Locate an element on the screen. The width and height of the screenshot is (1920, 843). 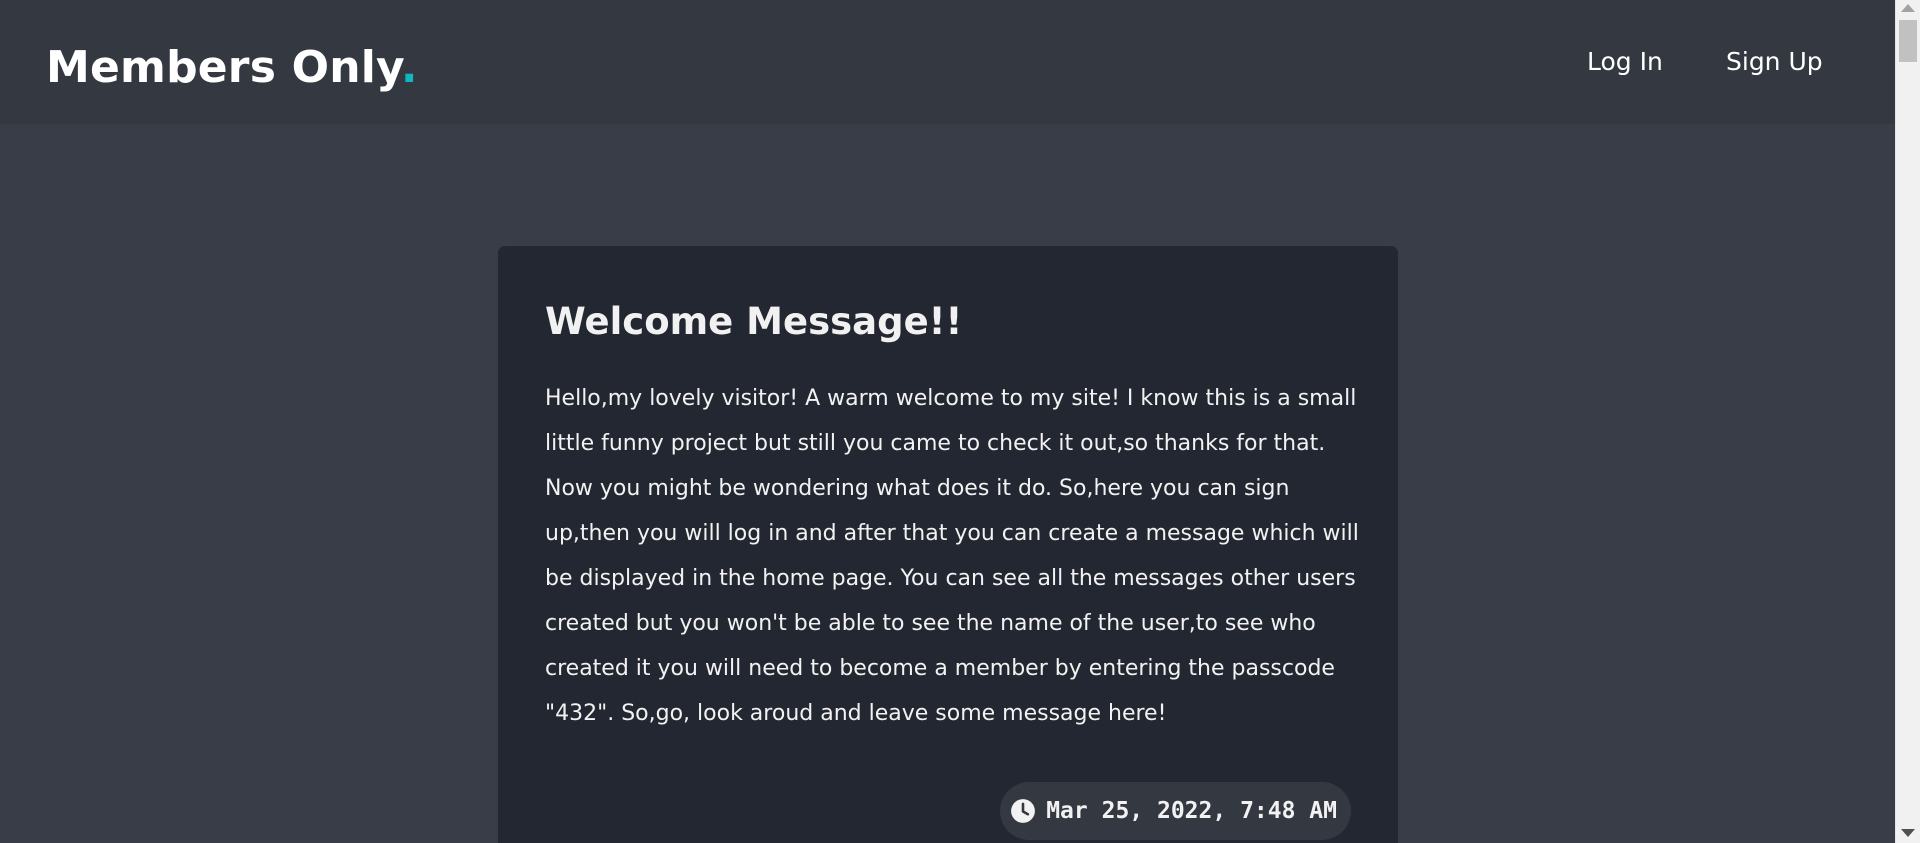
timestamp-text: Mar 25, 2022, 7:48 AM is located at coordinates (1191, 811).